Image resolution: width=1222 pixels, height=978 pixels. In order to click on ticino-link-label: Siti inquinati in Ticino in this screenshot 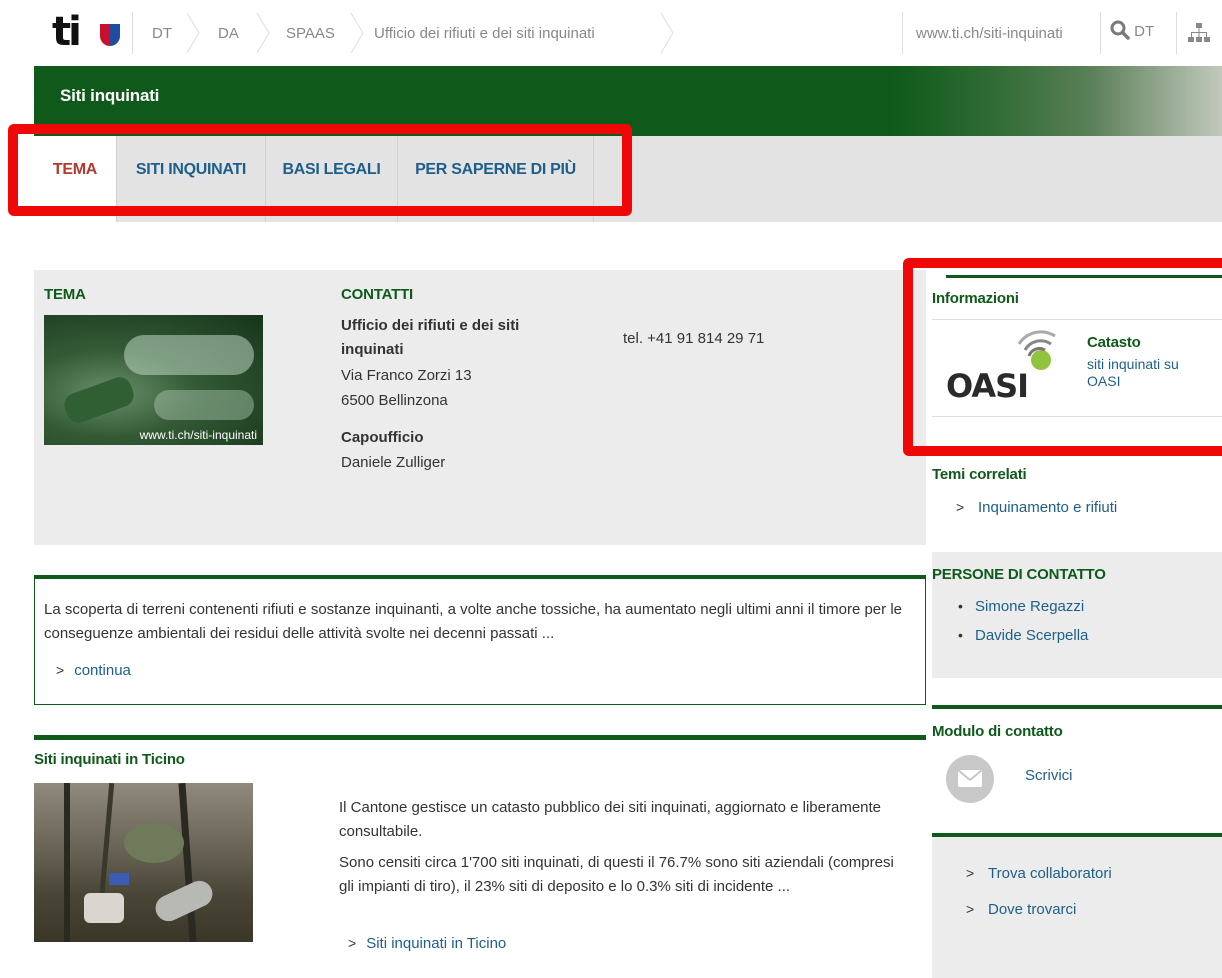, I will do `click(436, 943)`.